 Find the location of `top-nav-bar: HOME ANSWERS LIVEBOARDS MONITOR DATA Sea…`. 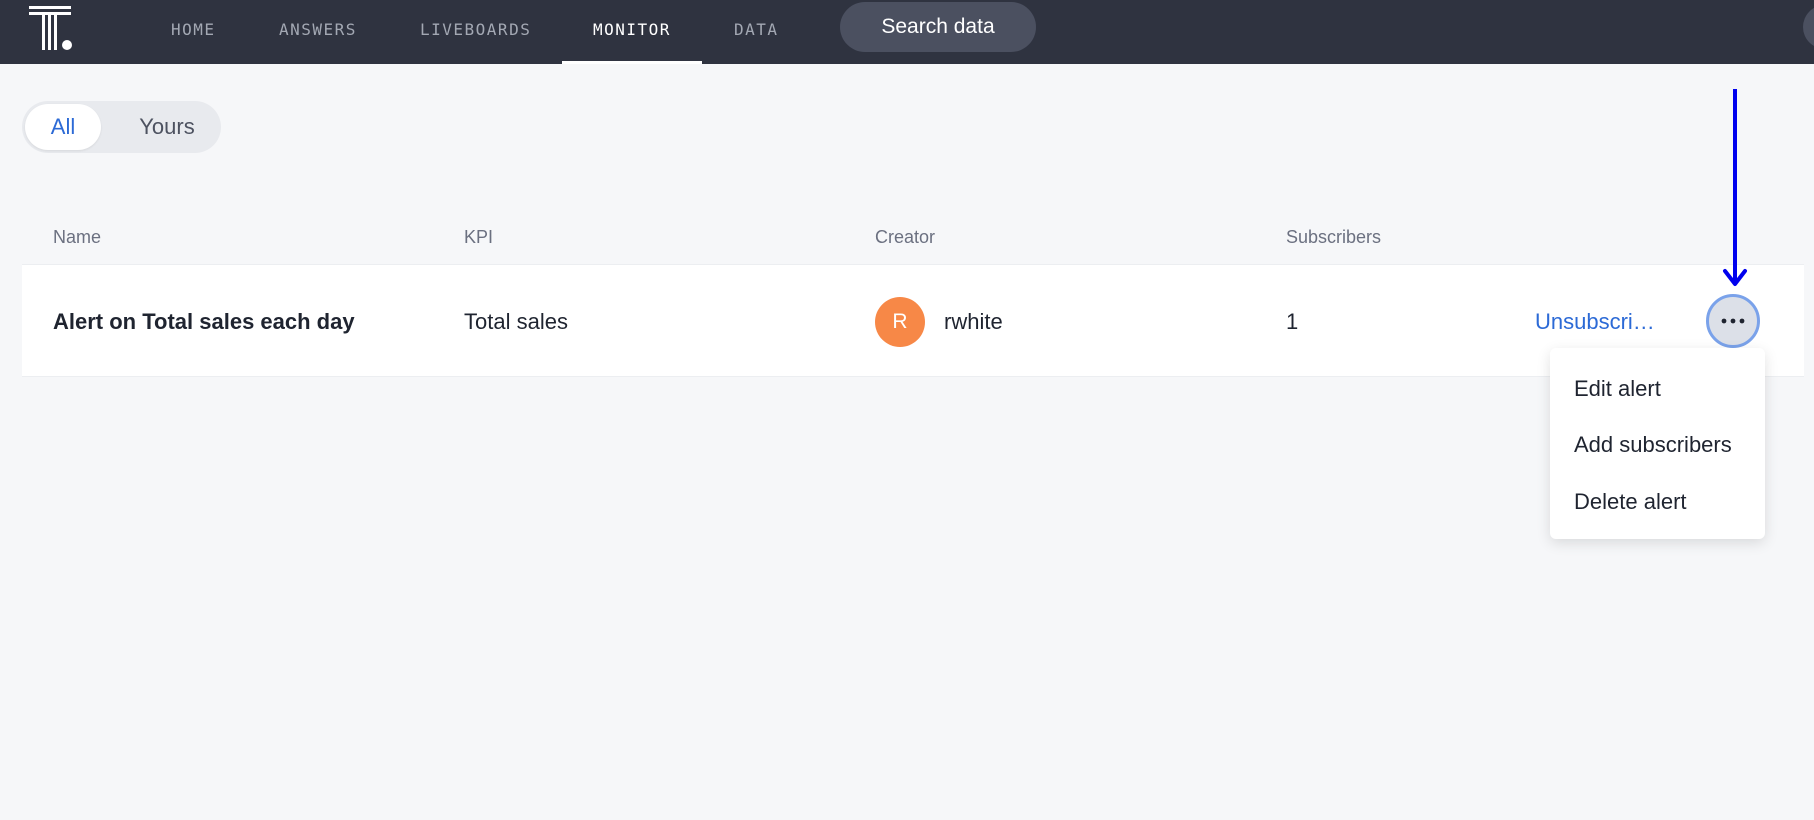

top-nav-bar: HOME ANSWERS LIVEBOARDS MONITOR DATA Sea… is located at coordinates (907, 32).